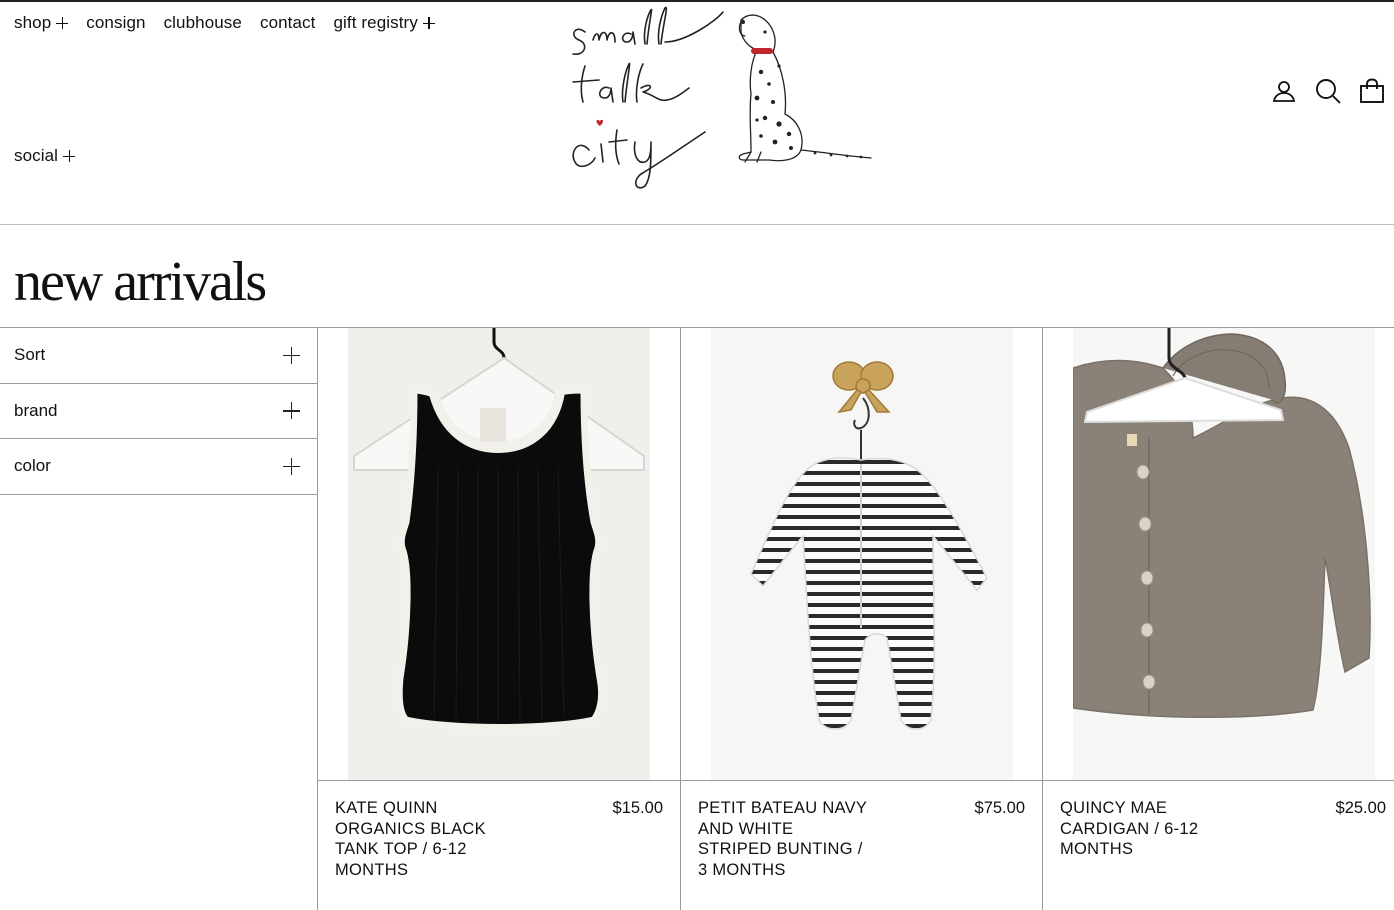 Image resolution: width=1394 pixels, height=910 pixels. What do you see at coordinates (1224, 554) in the screenshot?
I see `cardigan-photo` at bounding box center [1224, 554].